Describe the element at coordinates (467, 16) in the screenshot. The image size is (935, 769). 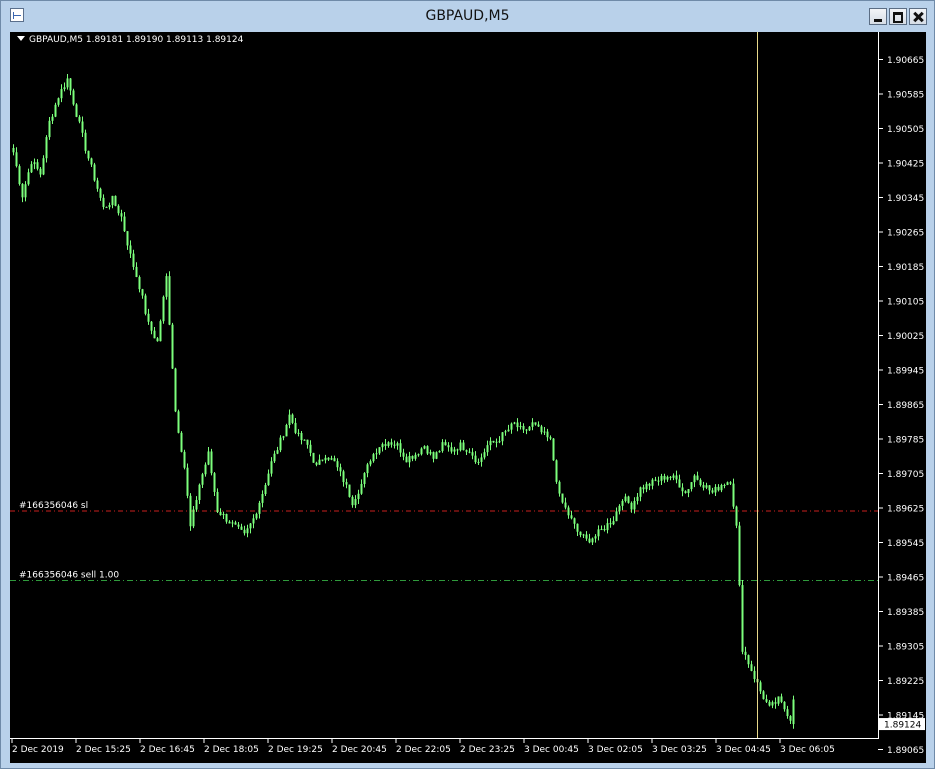
I see `title-bar: GBPAUD,M5` at that location.